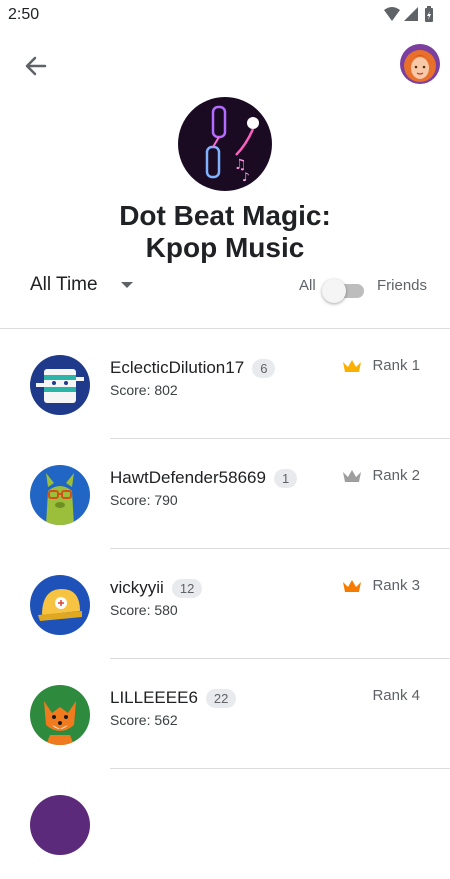 The image size is (450, 879). I want to click on player-name-line: EclecticDilution17 6, so click(193, 368).